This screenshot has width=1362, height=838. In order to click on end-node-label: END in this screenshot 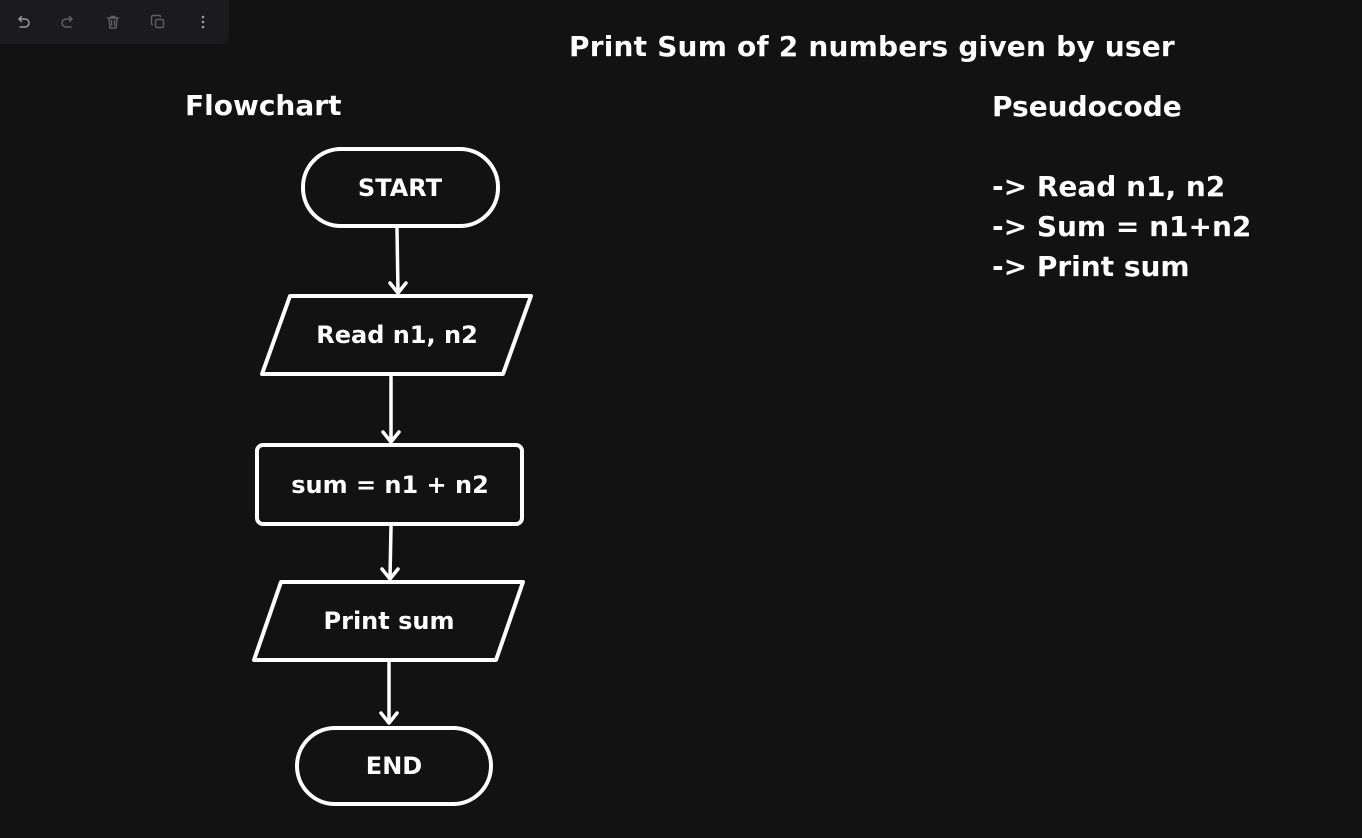, I will do `click(394, 766)`.